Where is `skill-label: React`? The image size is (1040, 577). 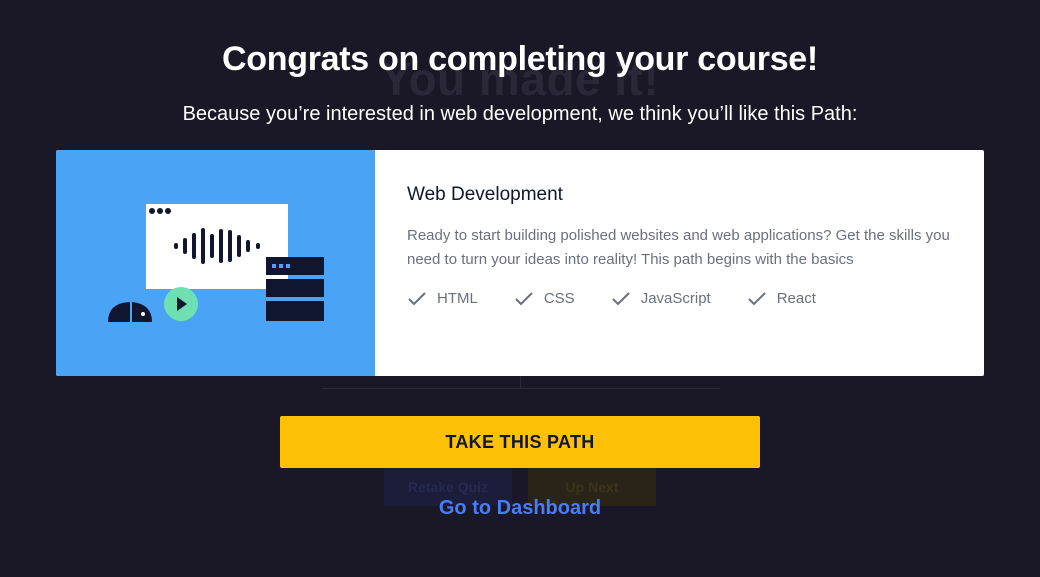 skill-label: React is located at coordinates (796, 298).